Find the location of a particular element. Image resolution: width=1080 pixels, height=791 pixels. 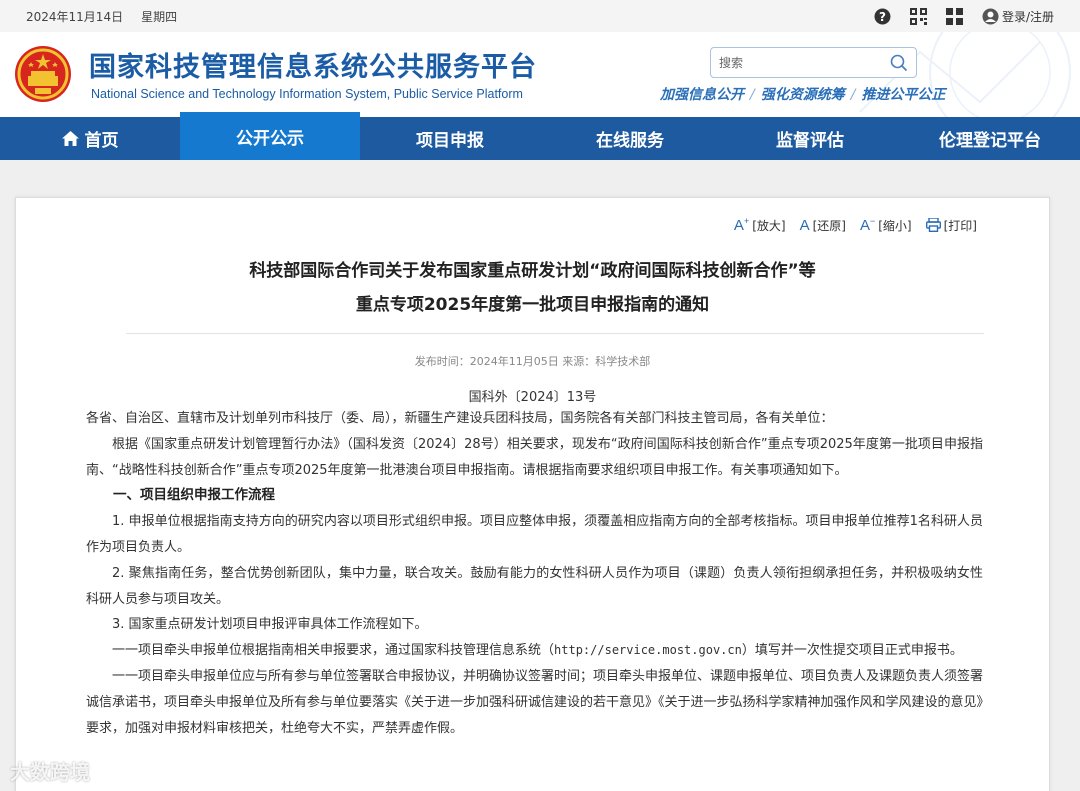

search-input is located at coordinates (804, 62).